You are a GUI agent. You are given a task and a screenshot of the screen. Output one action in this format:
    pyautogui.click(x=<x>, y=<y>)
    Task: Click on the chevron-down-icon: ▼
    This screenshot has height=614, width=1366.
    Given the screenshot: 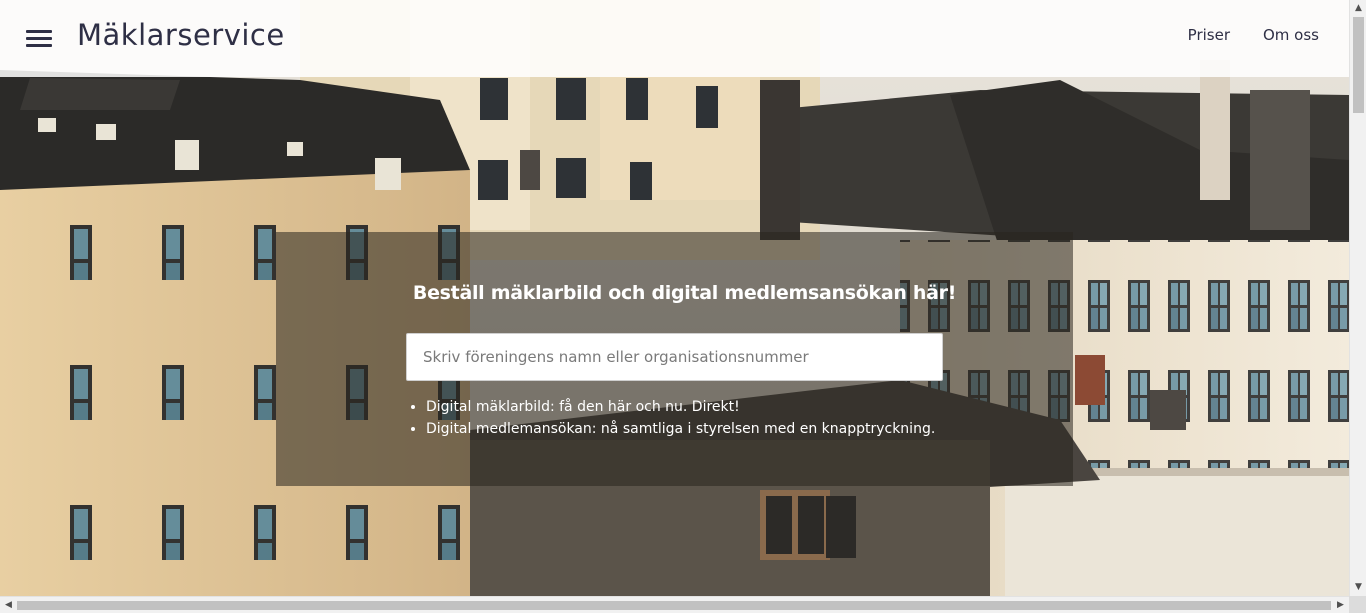 What is the action you would take?
    pyautogui.click(x=1358, y=587)
    